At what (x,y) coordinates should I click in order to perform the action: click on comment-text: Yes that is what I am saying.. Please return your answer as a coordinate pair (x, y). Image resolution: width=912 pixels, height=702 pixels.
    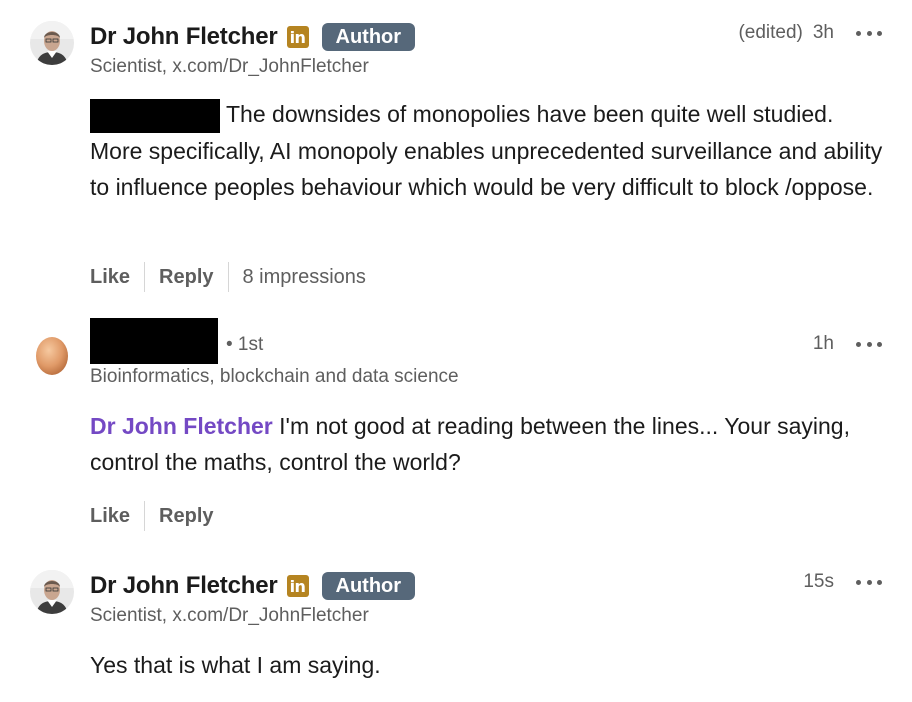
    Looking at the image, I should click on (490, 665).